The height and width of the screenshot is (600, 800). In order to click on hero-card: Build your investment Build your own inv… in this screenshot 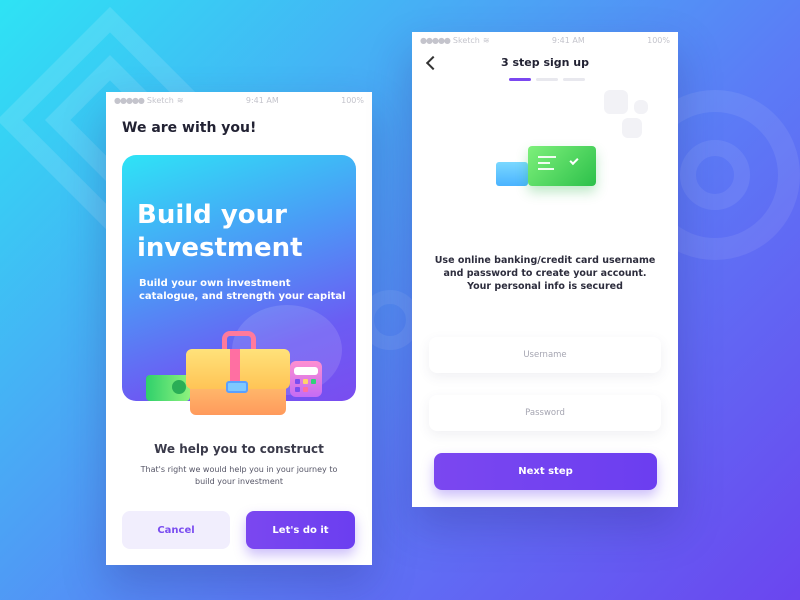, I will do `click(239, 285)`.